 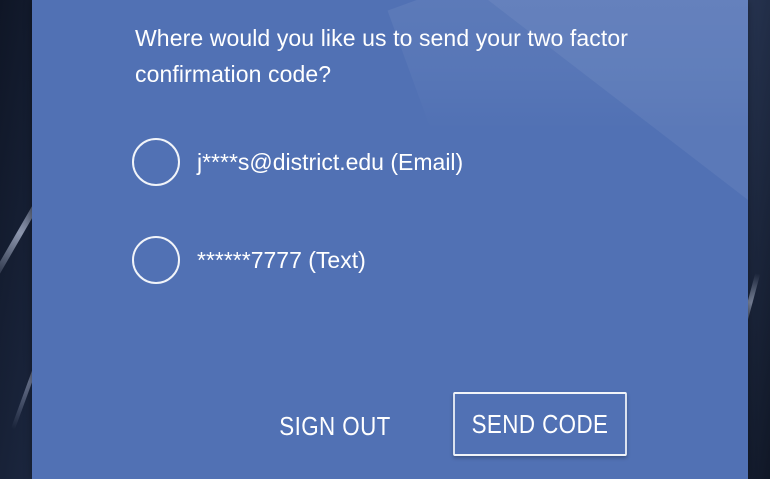 I want to click on email-option-label: j****s@district.edu (Email), so click(x=330, y=162).